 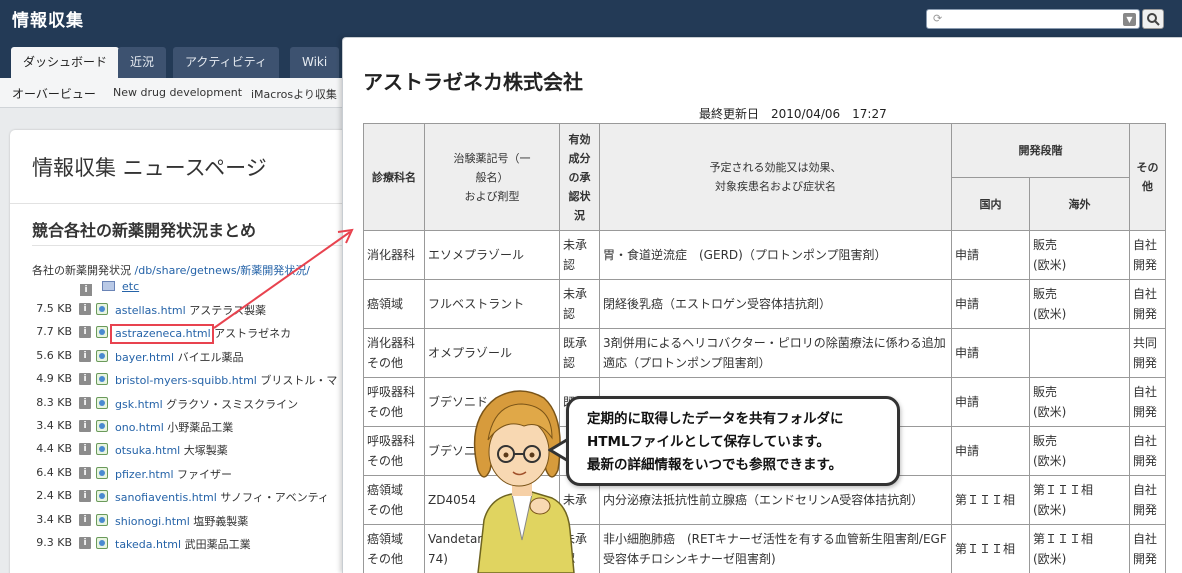 I want to click on bubble-line-2: HTMLファイルとして保存しています。, so click(x=708, y=442).